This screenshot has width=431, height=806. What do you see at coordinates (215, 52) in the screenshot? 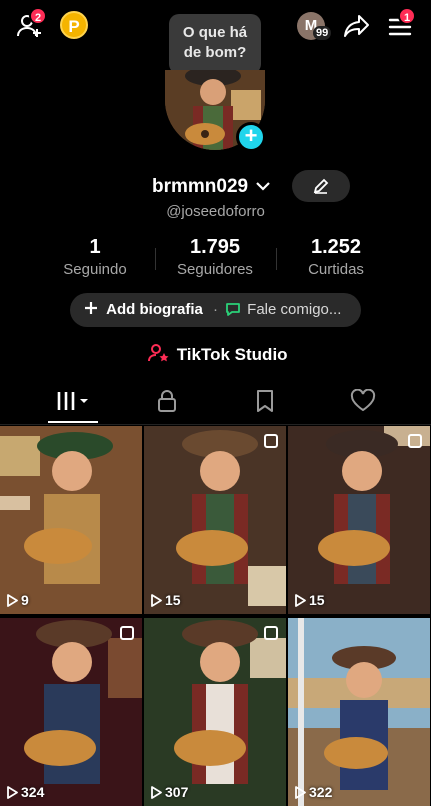
I see `bubble-line-2: de bom?` at bounding box center [215, 52].